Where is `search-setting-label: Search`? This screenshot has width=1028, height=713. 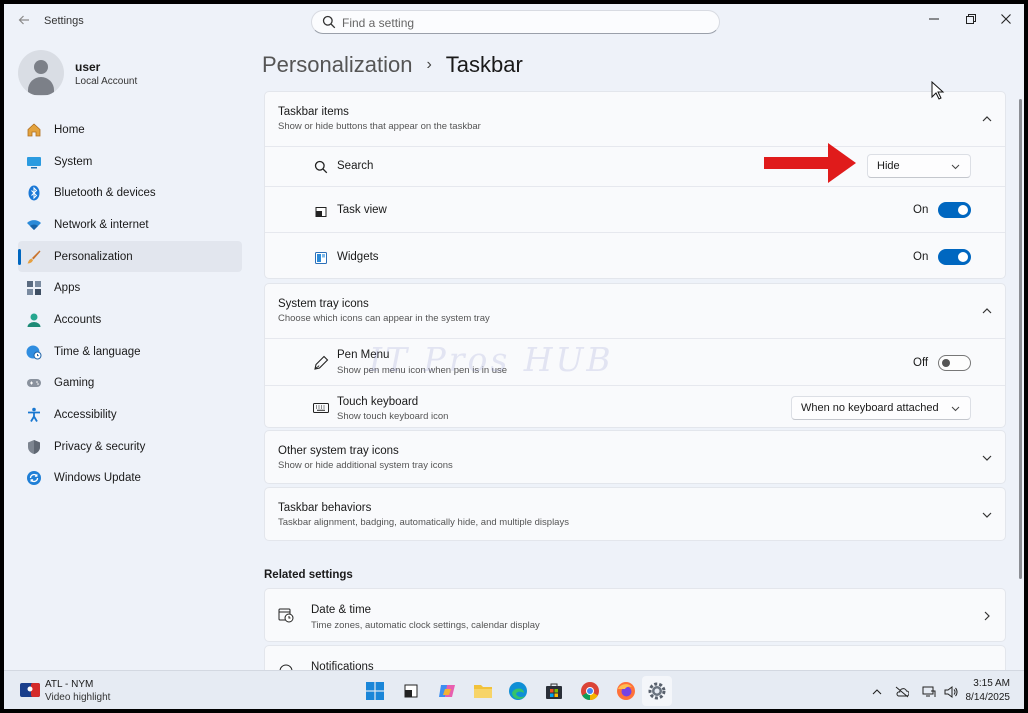 search-setting-label: Search is located at coordinates (355, 166).